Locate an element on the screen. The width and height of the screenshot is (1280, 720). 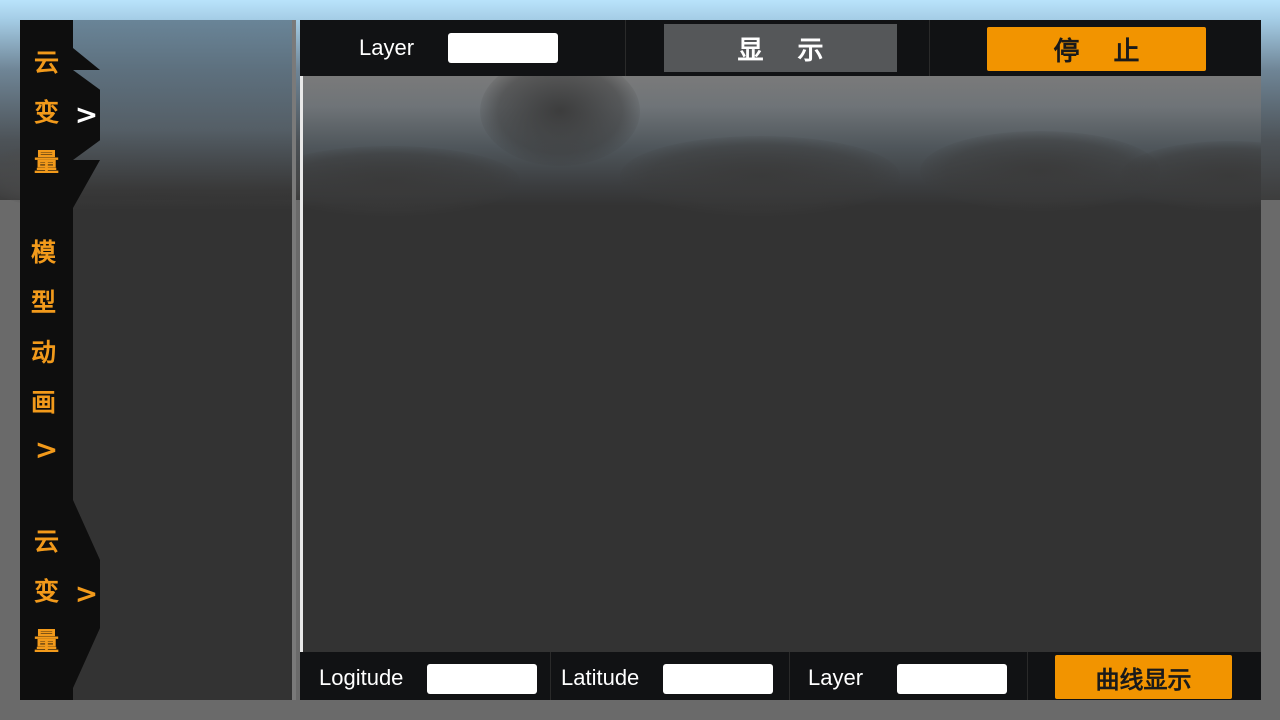
top-toolbar: Layer 显示 停止 is located at coordinates (780, 48).